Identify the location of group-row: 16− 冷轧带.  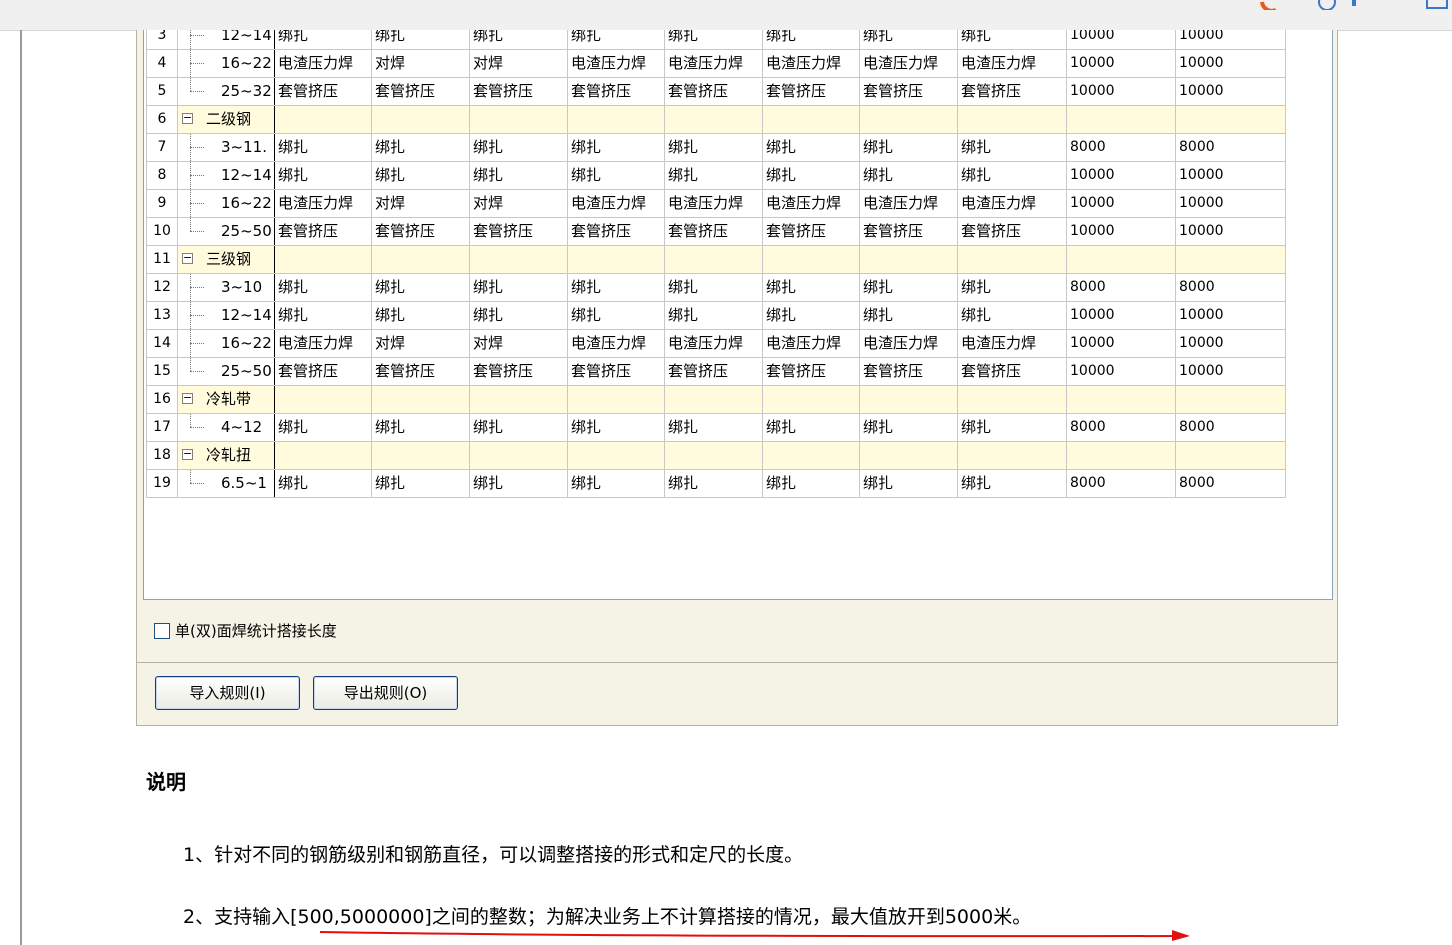
(716, 399).